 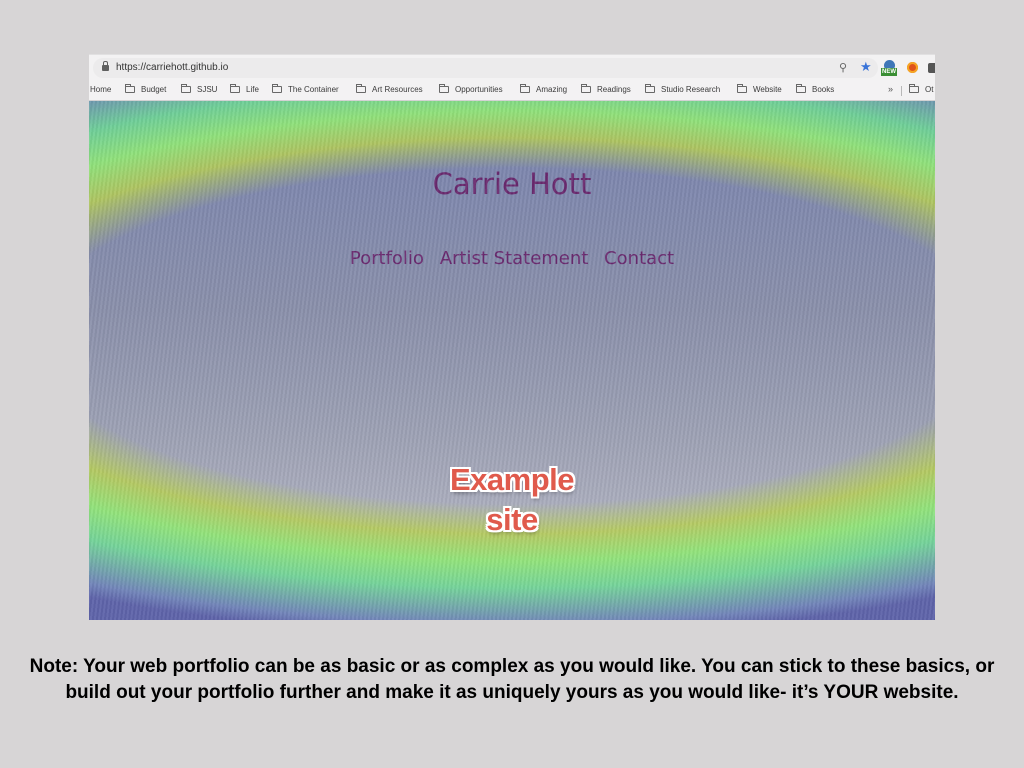 I want to click on bookmark-sjsu: SJSU, so click(x=207, y=90).